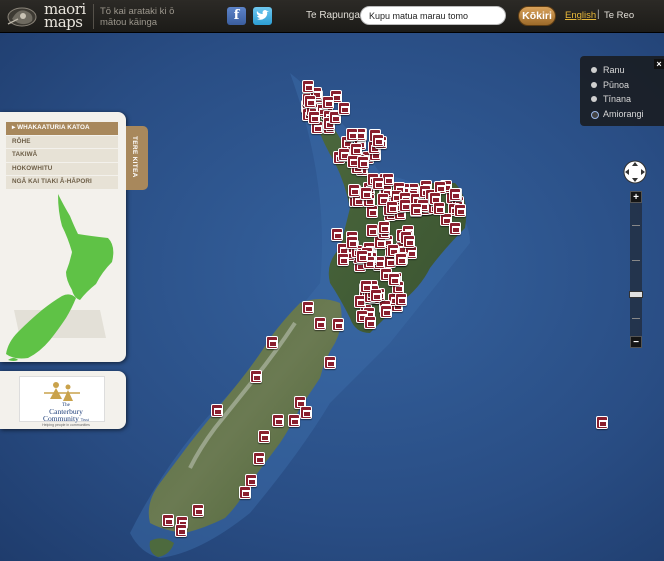  What do you see at coordinates (659, 64) in the screenshot?
I see `close-icon: ×` at bounding box center [659, 64].